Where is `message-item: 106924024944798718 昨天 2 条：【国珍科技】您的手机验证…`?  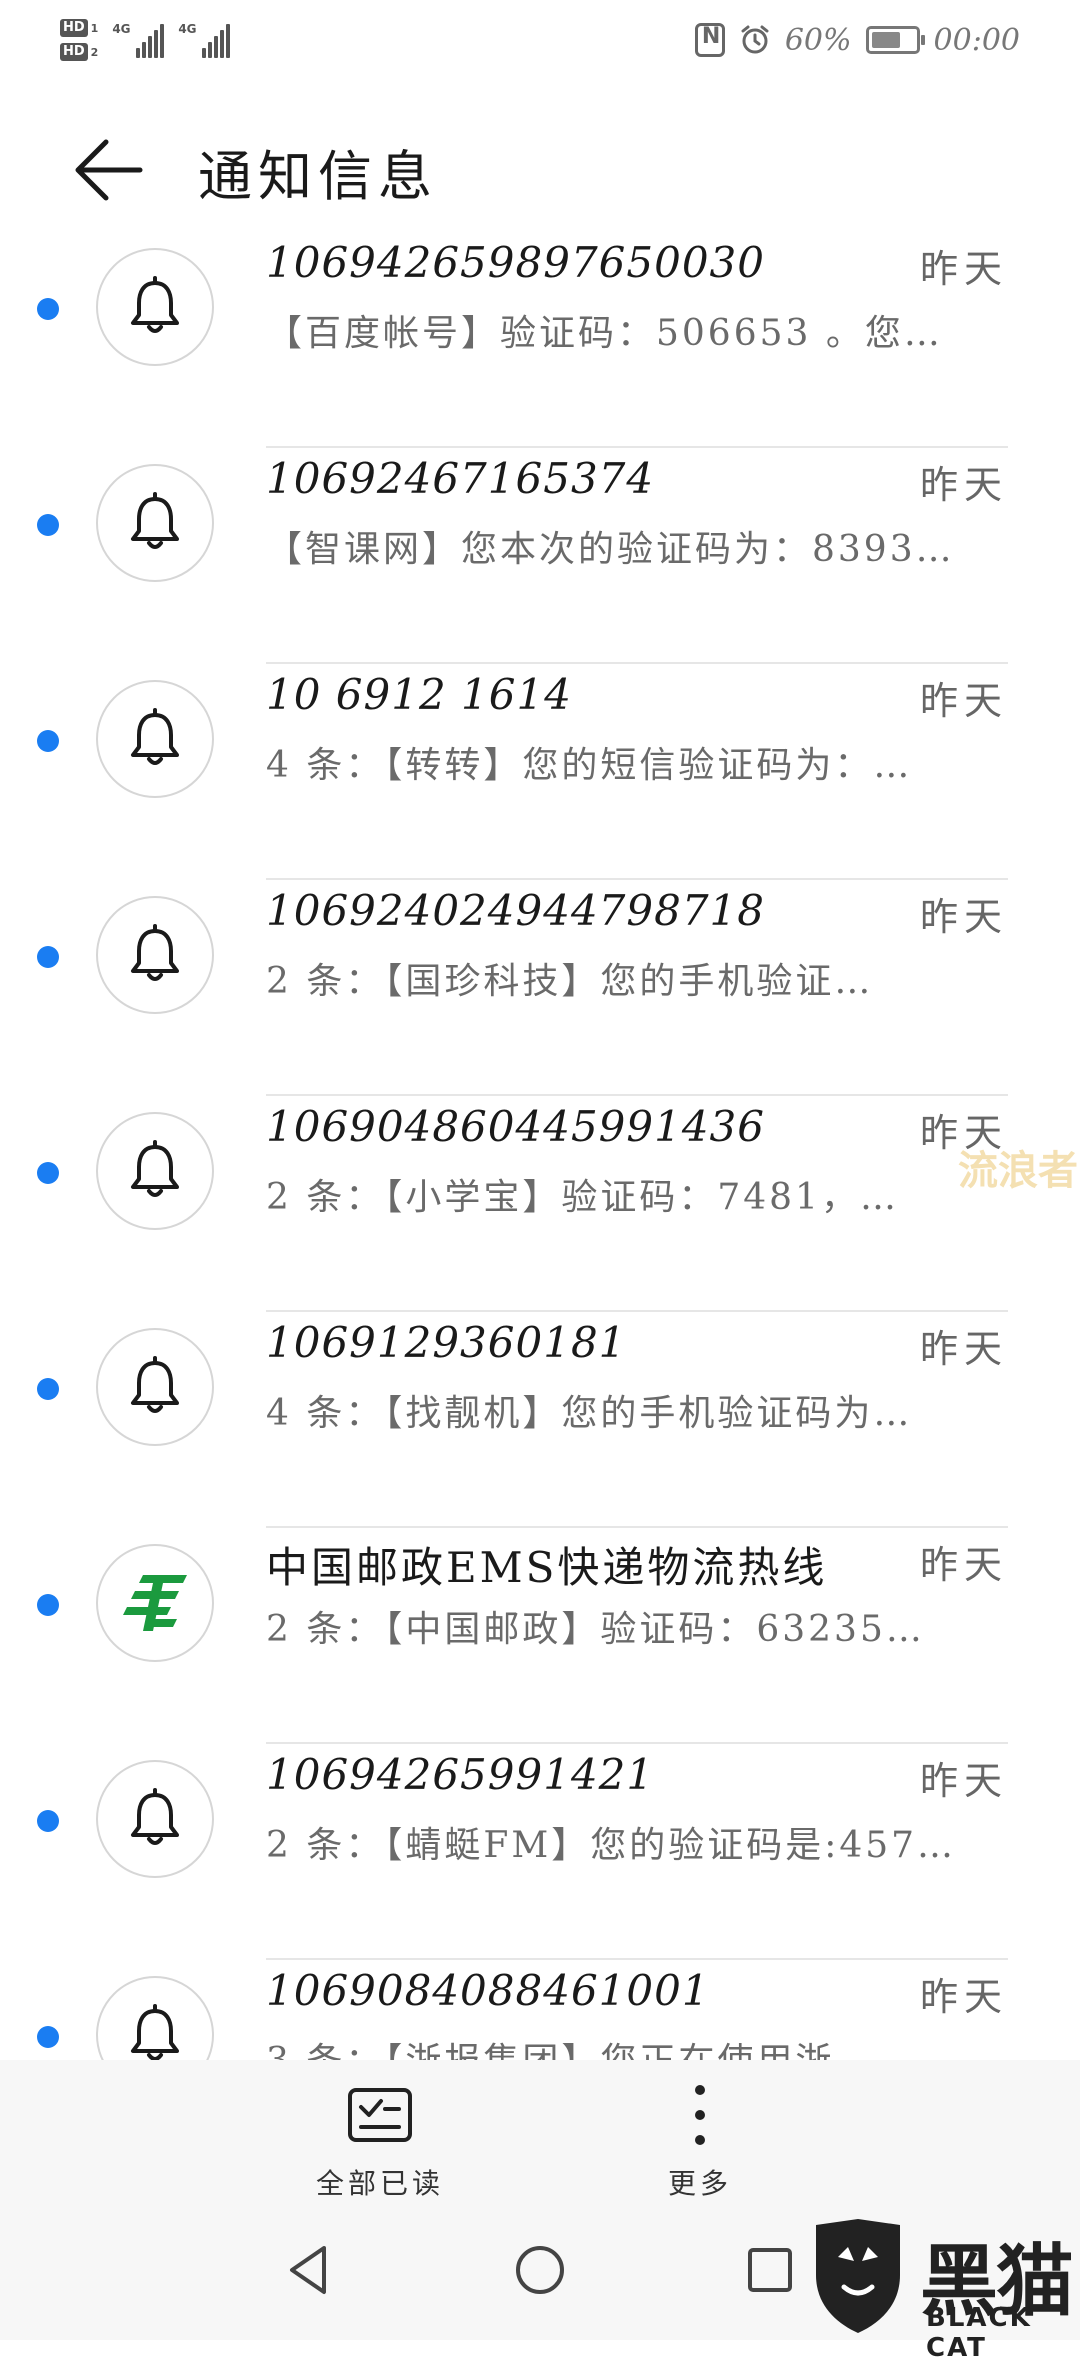
message-item: 106924024944798718 昨天 2 条：【国珍科技】您的手机验证… is located at coordinates (540, 988).